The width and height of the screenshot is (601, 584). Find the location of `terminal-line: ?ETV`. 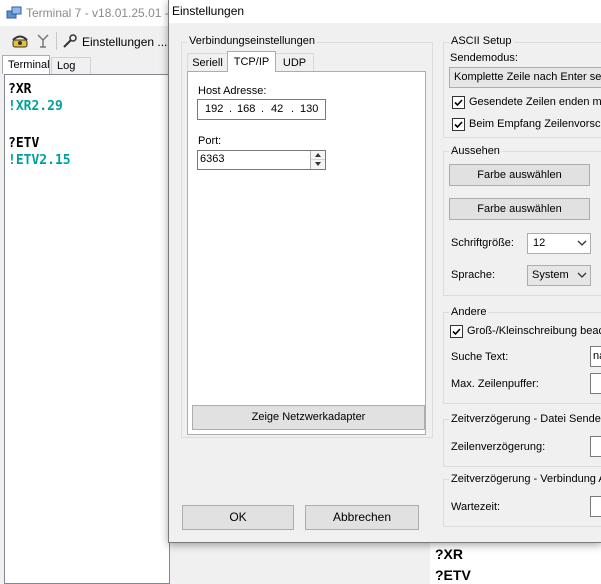

terminal-line: ?ETV is located at coordinates (24, 143).